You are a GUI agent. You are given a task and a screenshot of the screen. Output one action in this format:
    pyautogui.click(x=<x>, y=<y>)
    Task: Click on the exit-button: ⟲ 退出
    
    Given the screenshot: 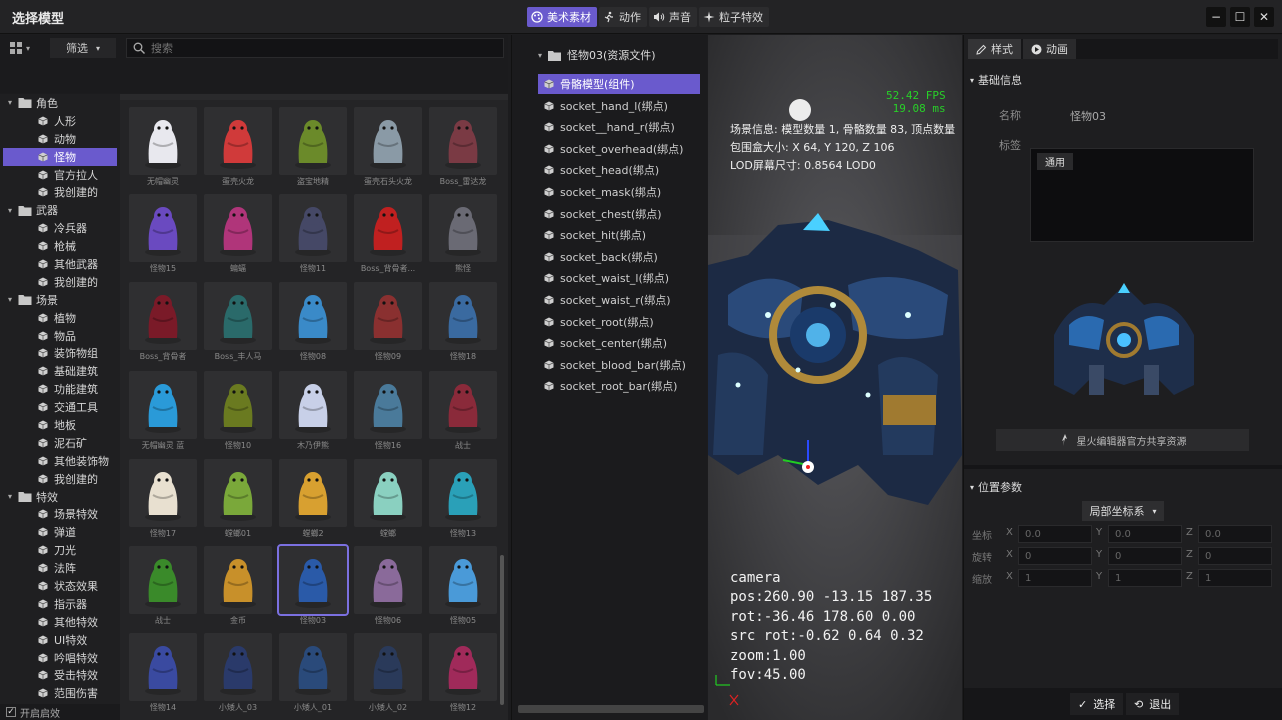 What is the action you would take?
    pyautogui.click(x=1153, y=704)
    